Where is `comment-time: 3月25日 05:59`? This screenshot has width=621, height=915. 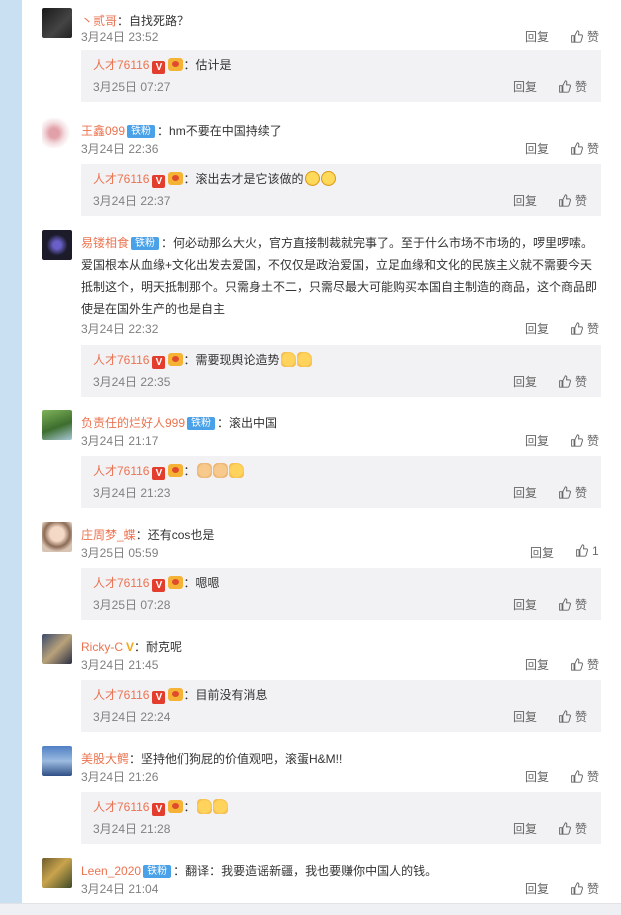 comment-time: 3月25日 05:59 is located at coordinates (120, 553).